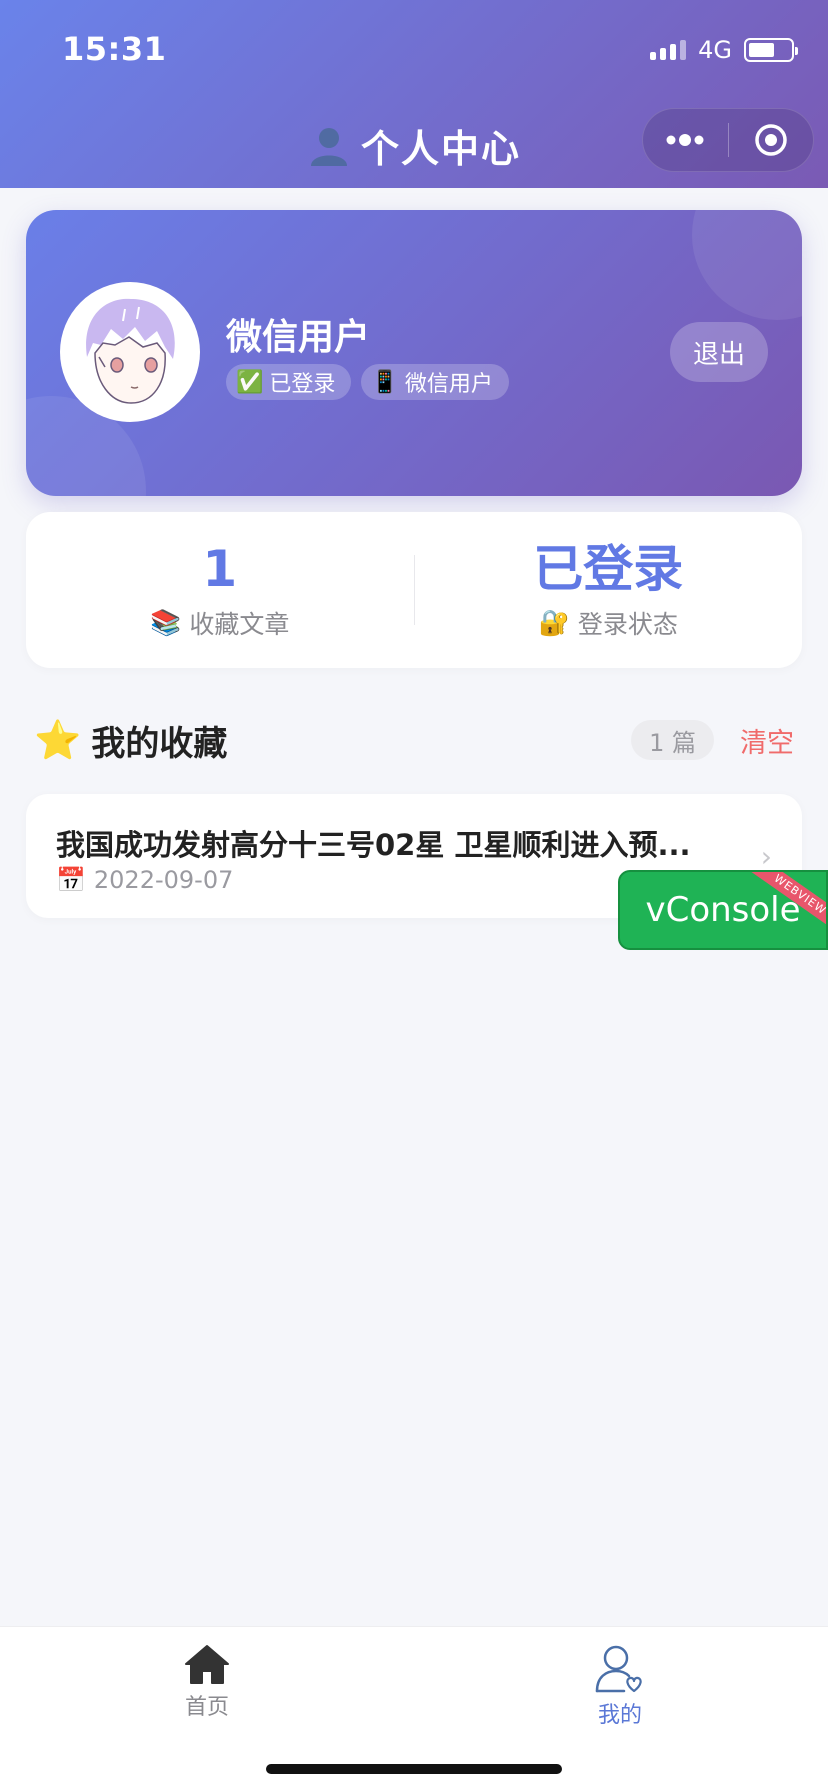  I want to click on avatar, so click(130, 352).